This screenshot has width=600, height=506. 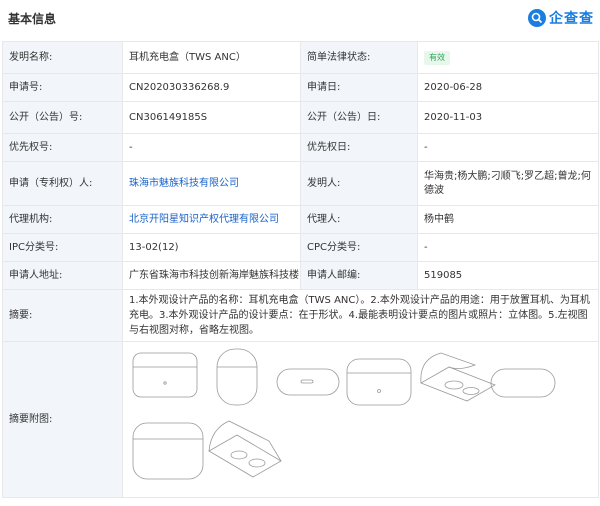 I want to click on agency-label: 代理机构:, so click(x=62, y=219).